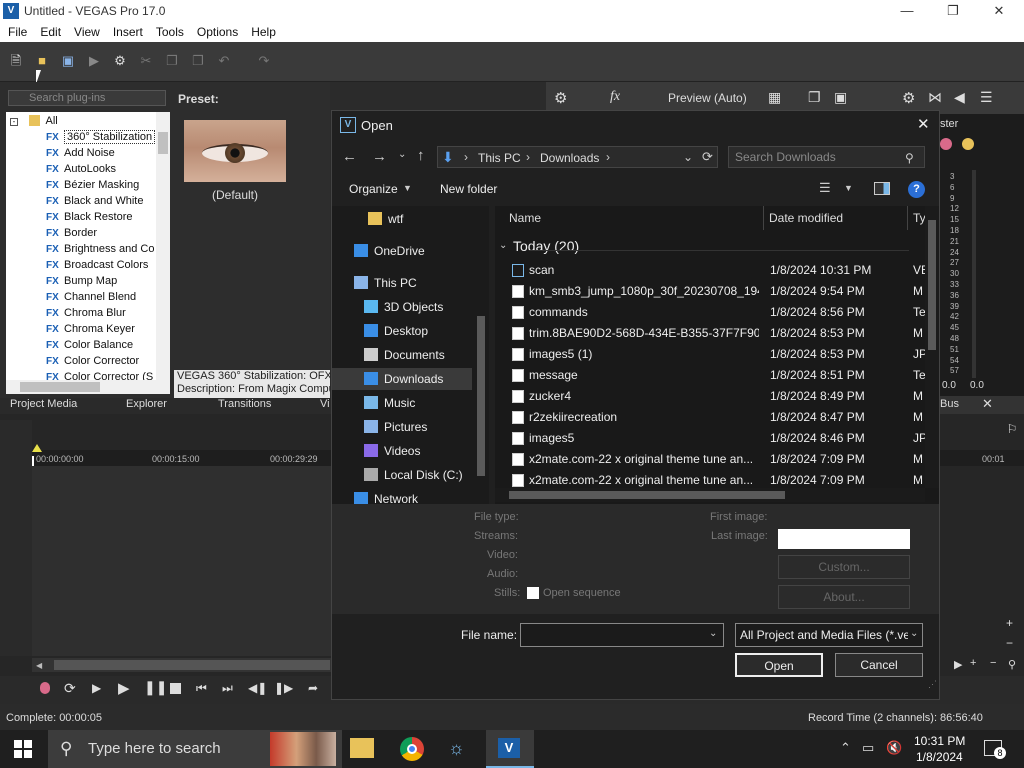  Describe the element at coordinates (264, 61) in the screenshot. I see `redo-icon: ↷` at that location.